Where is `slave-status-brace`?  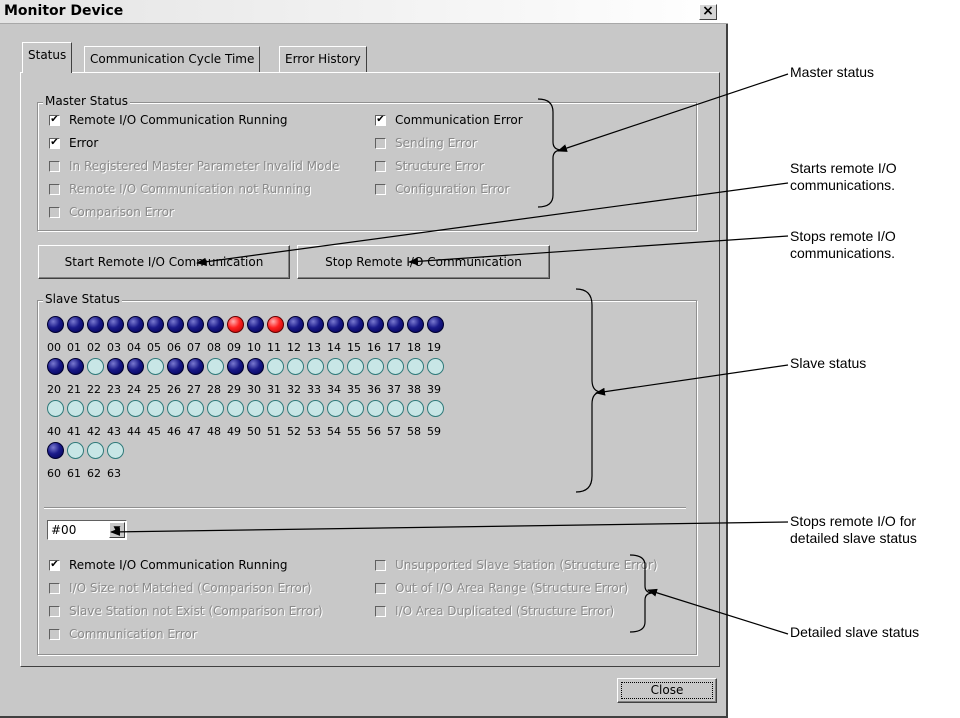 slave-status-brace is located at coordinates (589, 390).